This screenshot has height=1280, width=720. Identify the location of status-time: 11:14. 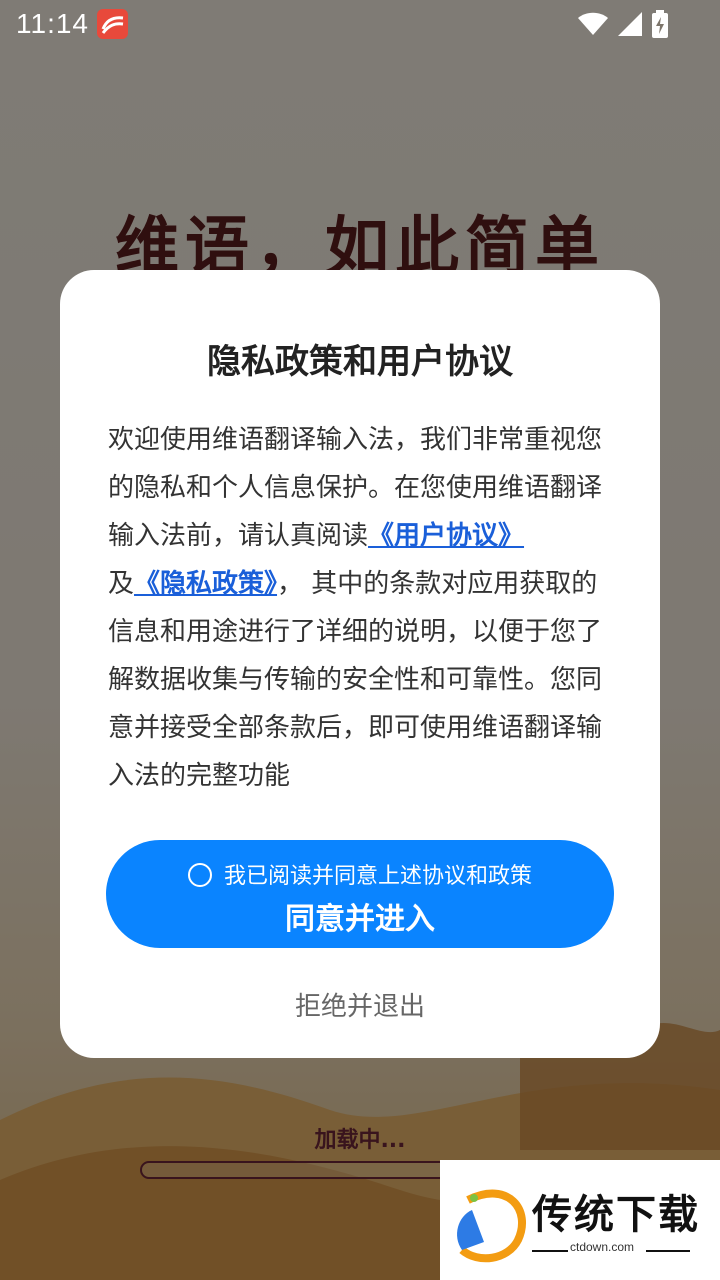
(52, 23).